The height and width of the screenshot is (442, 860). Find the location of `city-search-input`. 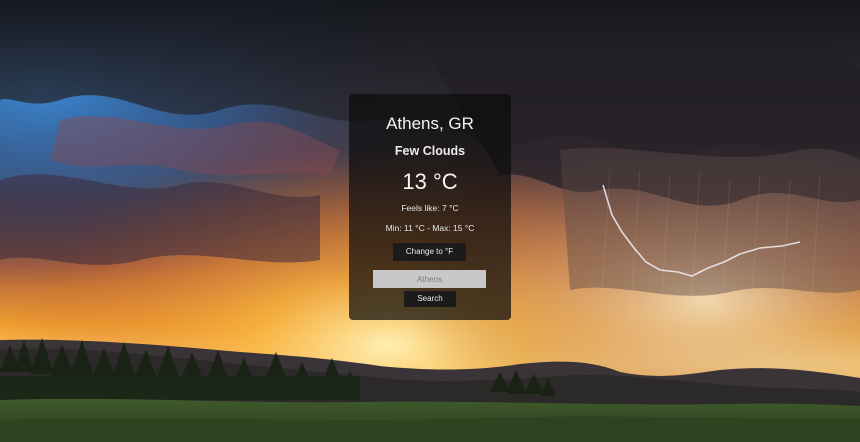

city-search-input is located at coordinates (429, 279).